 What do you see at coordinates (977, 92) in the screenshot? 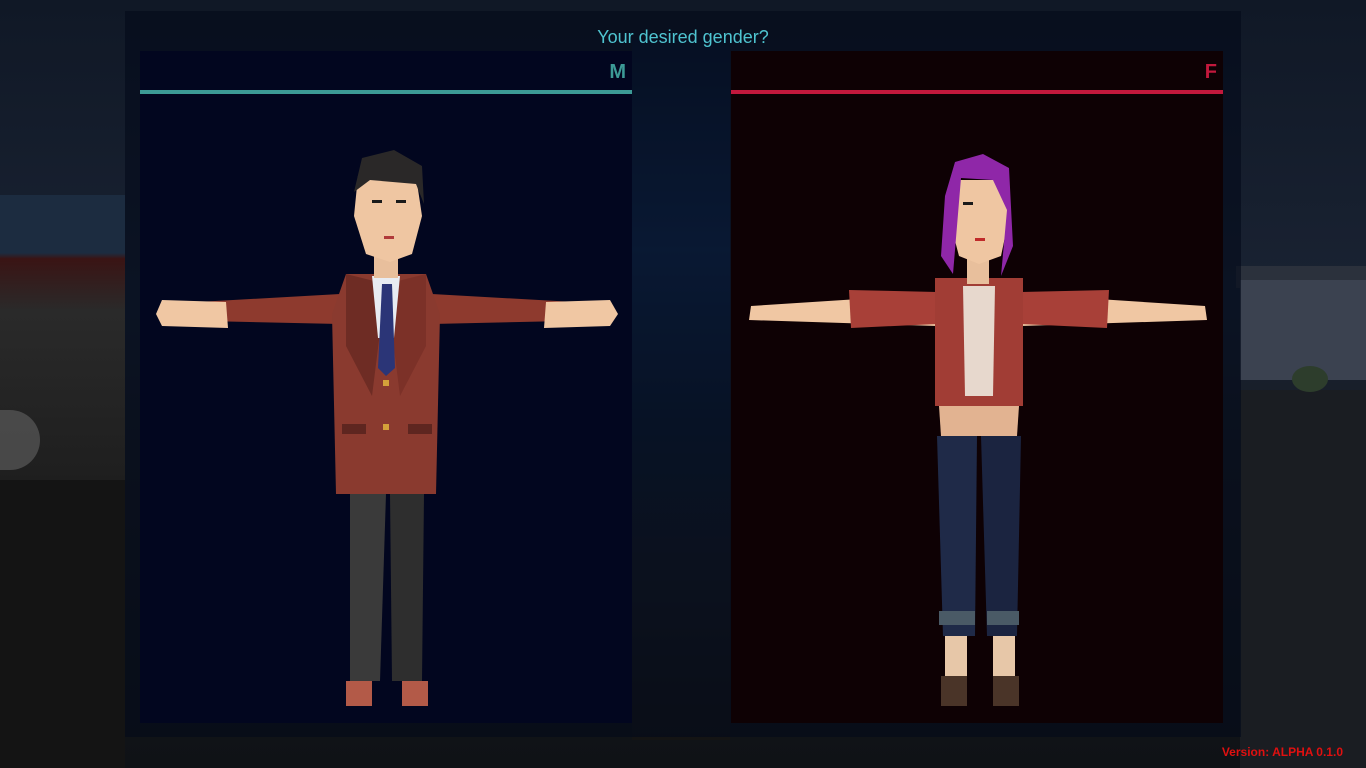
I see `gender-accent-bar-female` at bounding box center [977, 92].